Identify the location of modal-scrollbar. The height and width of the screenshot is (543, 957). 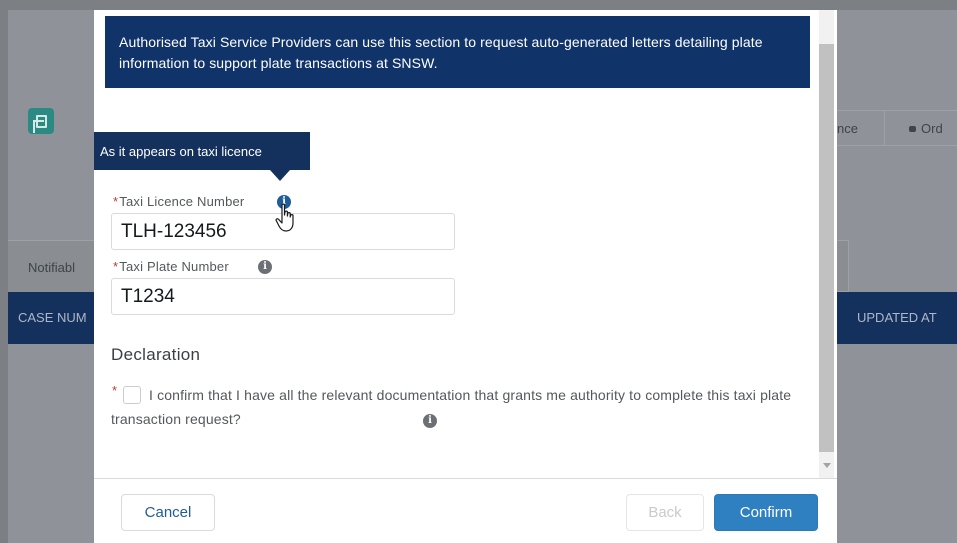
(826, 245).